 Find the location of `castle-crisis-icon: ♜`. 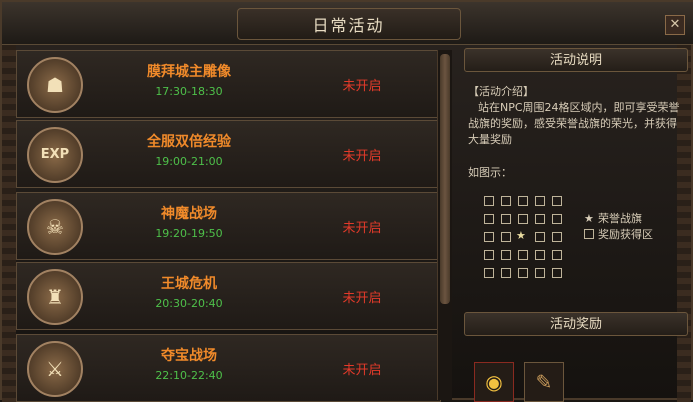

castle-crisis-icon: ♜ is located at coordinates (55, 297).